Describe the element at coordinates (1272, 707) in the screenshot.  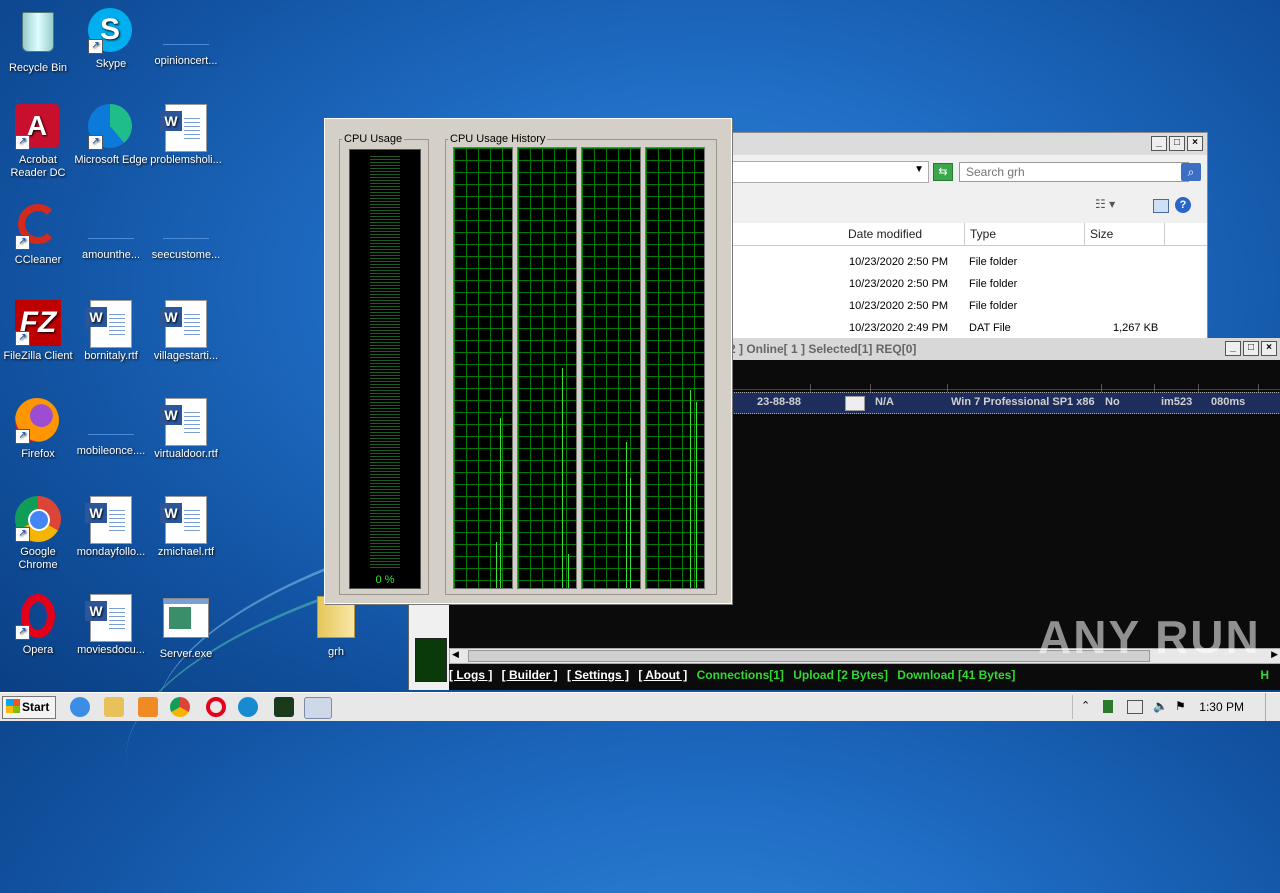
I see `show-desktop-button` at that location.